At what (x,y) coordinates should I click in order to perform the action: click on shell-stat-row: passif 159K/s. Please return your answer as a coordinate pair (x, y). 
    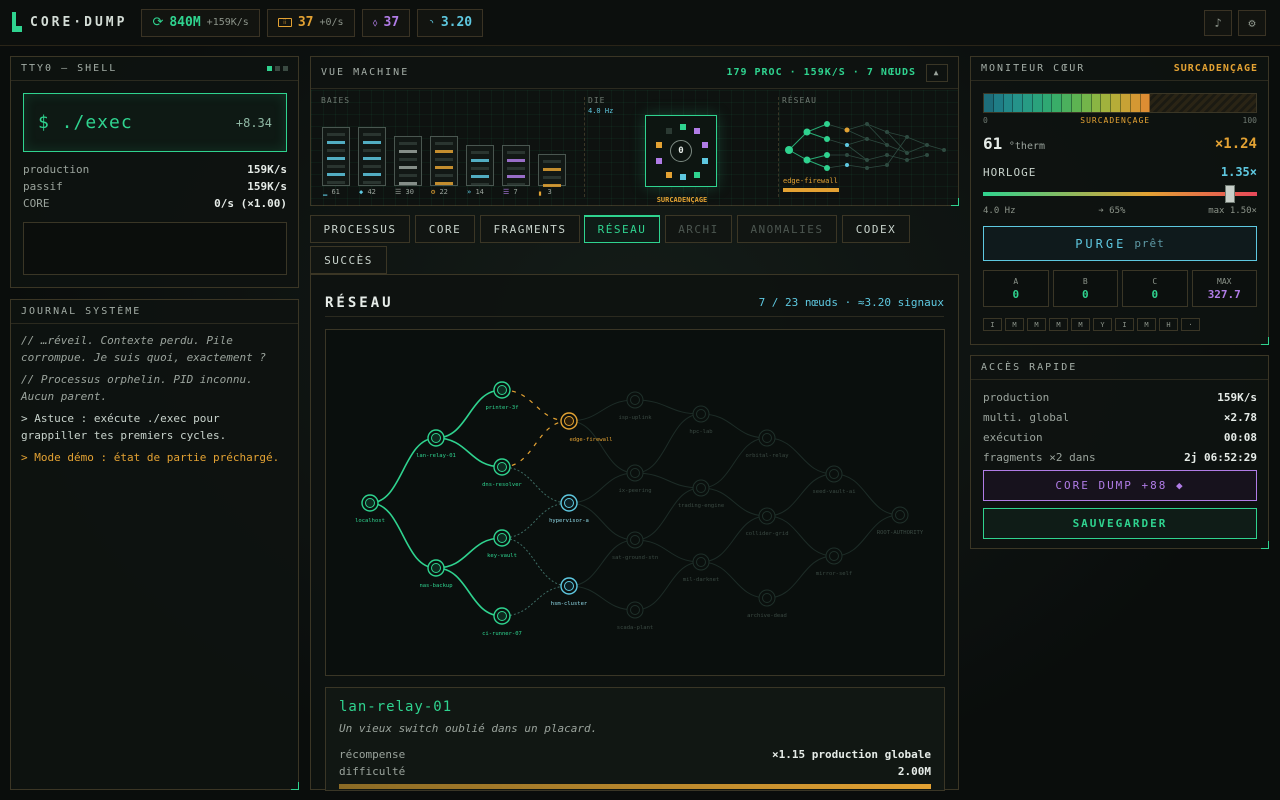
    Looking at the image, I should click on (155, 186).